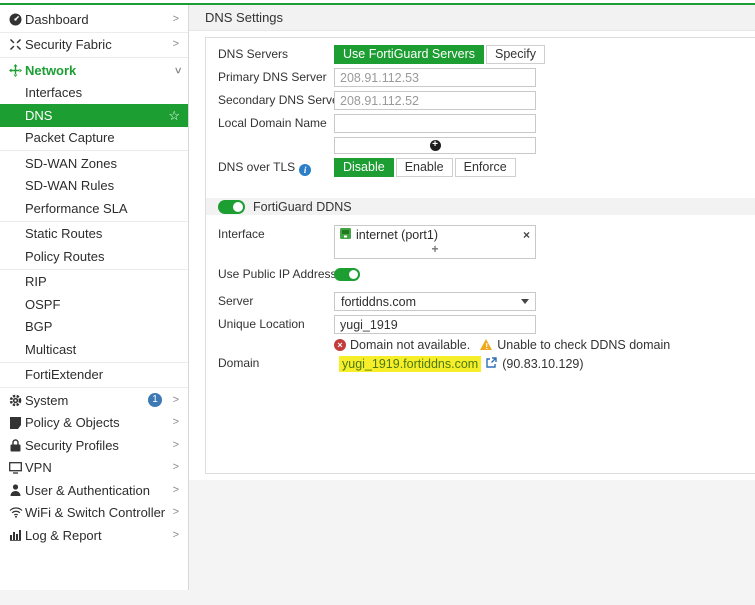  I want to click on sidebar-item-fortiextender: FortiExtender, so click(94, 375).